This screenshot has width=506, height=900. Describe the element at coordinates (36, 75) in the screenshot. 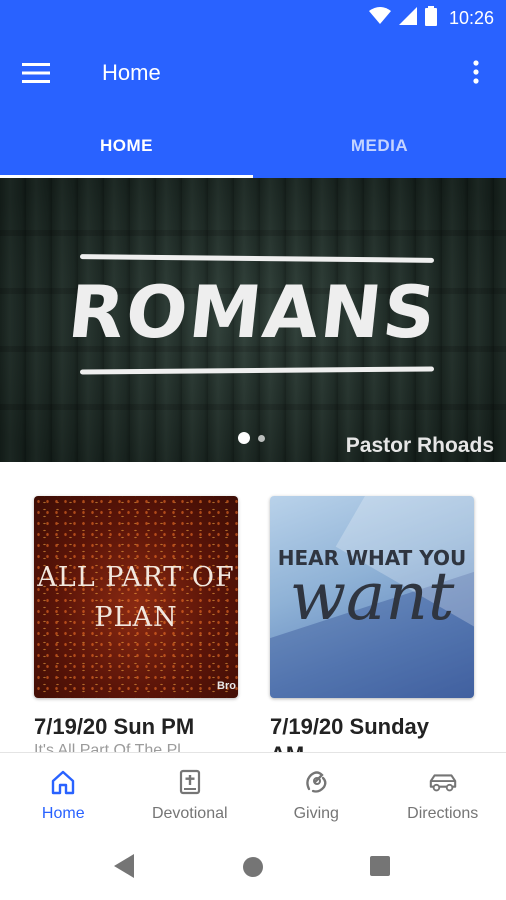

I see `hamburger-icon` at that location.